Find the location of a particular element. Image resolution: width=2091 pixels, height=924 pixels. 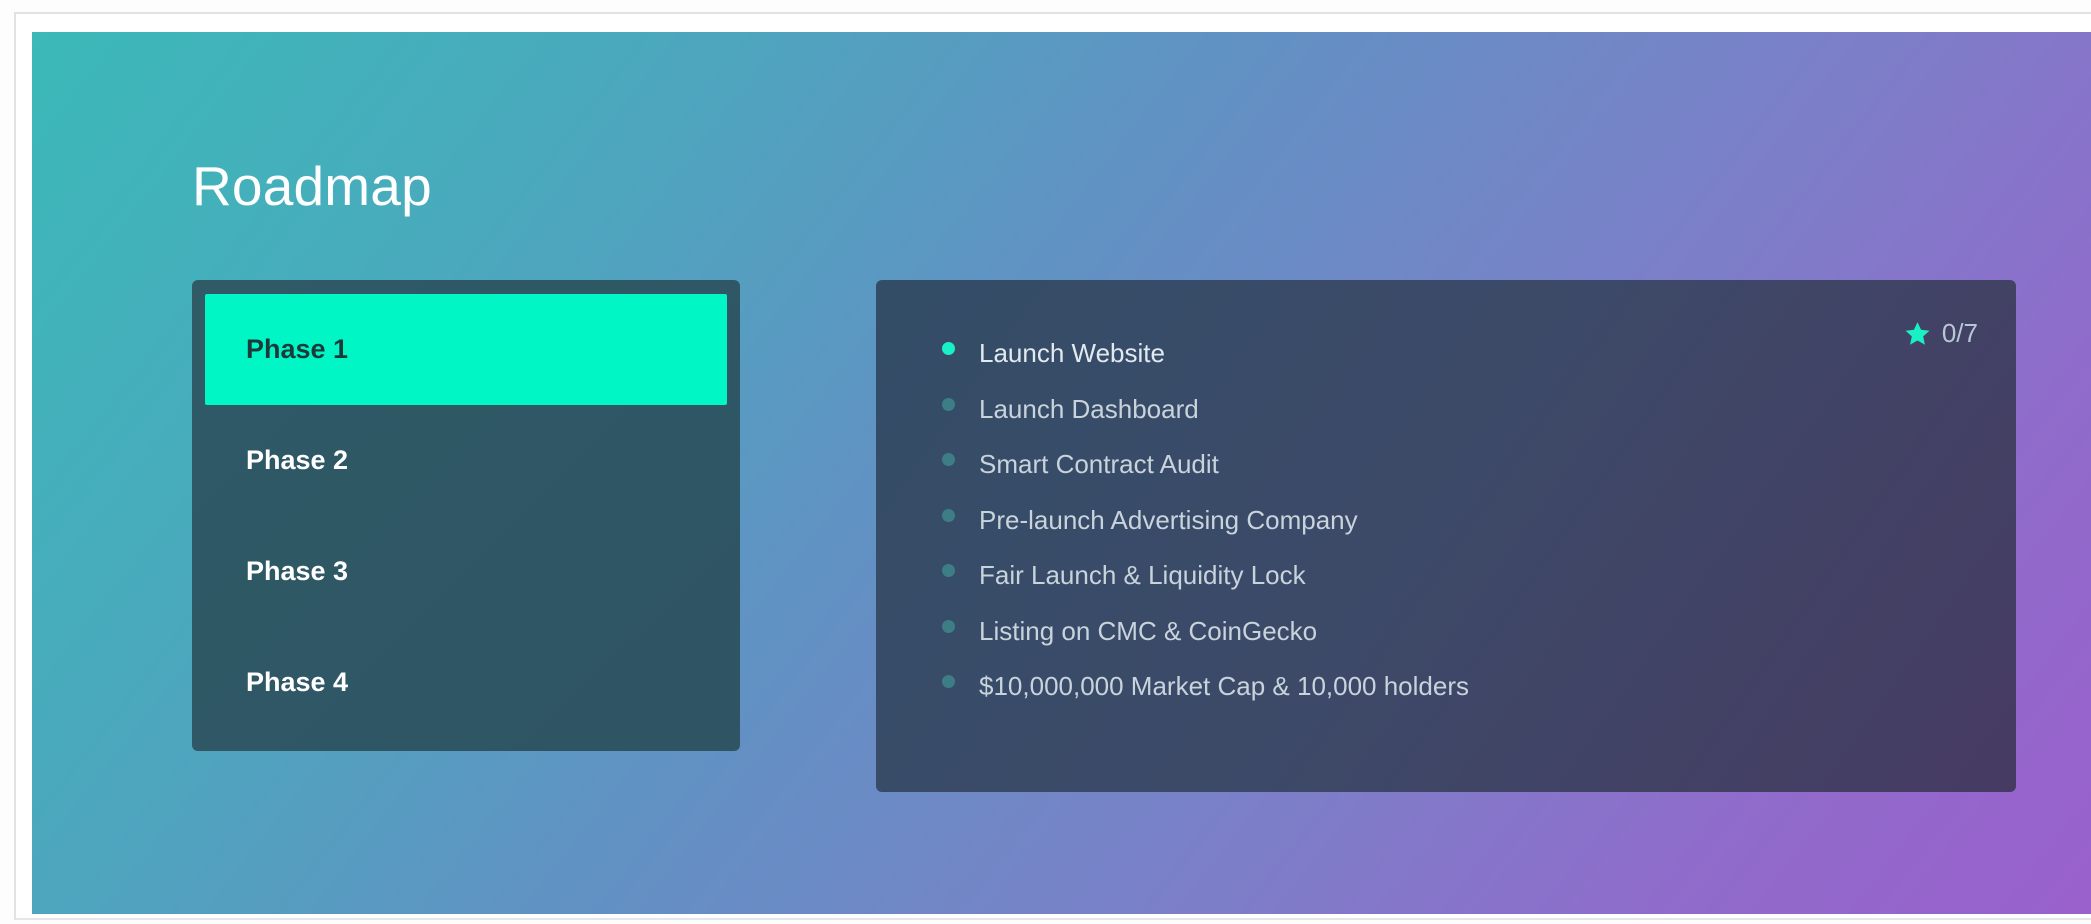

goal-text: Smart Contract Audit is located at coordinates (1099, 464).